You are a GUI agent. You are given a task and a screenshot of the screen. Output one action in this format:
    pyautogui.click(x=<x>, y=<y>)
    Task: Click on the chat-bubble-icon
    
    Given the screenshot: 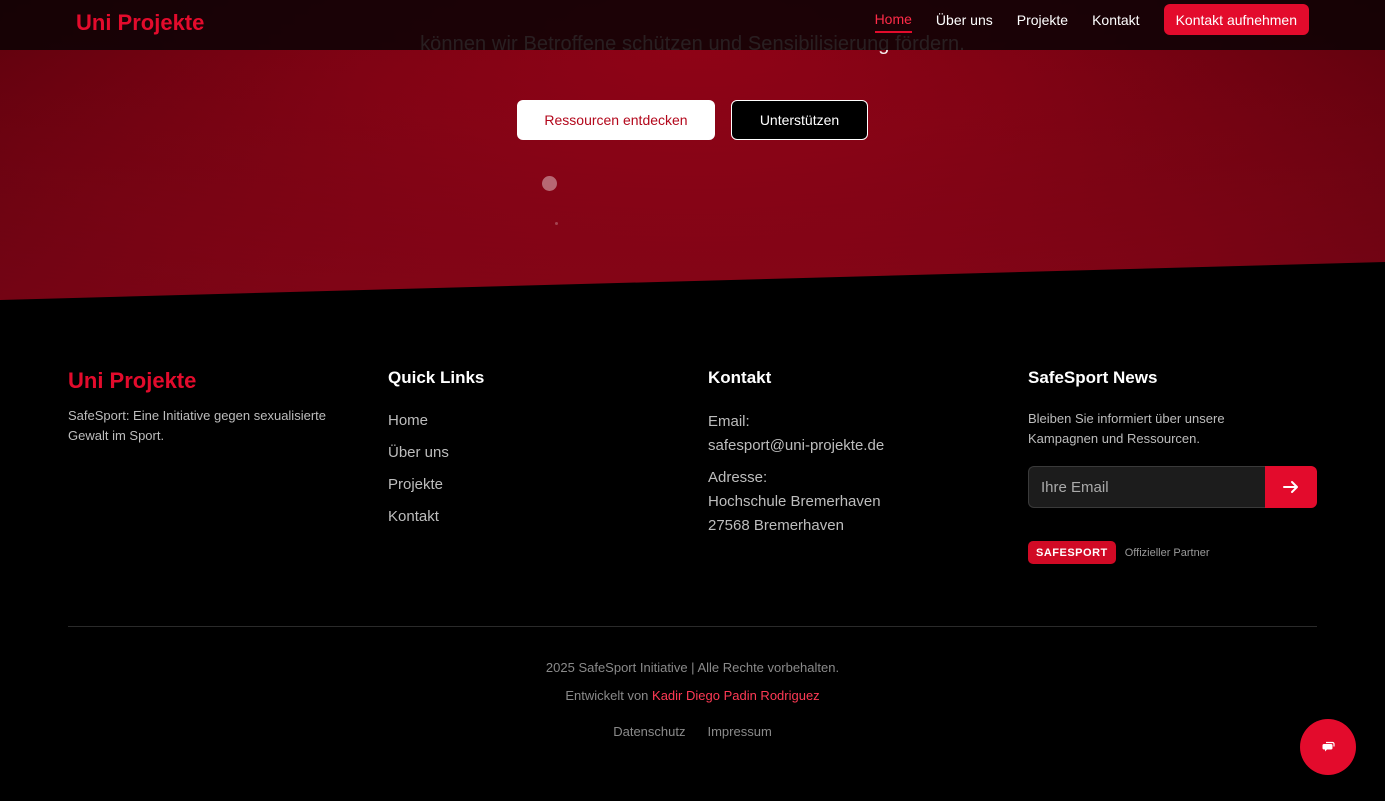 What is the action you would take?
    pyautogui.click(x=1328, y=746)
    